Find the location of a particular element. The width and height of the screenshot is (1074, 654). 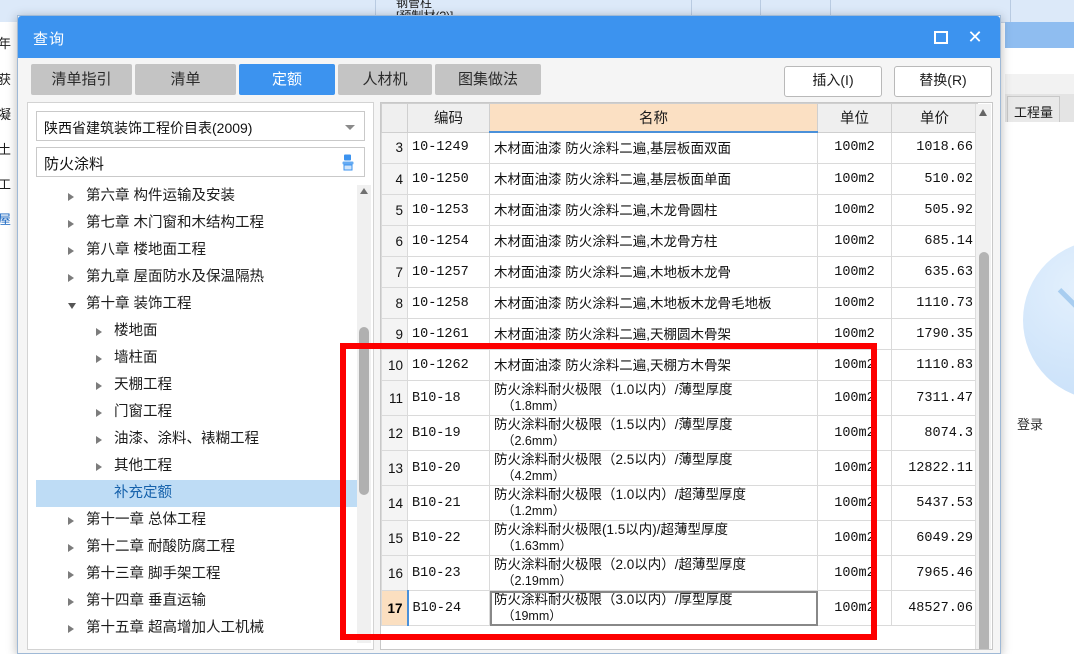

chevron-down-icon is located at coordinates (72, 306).